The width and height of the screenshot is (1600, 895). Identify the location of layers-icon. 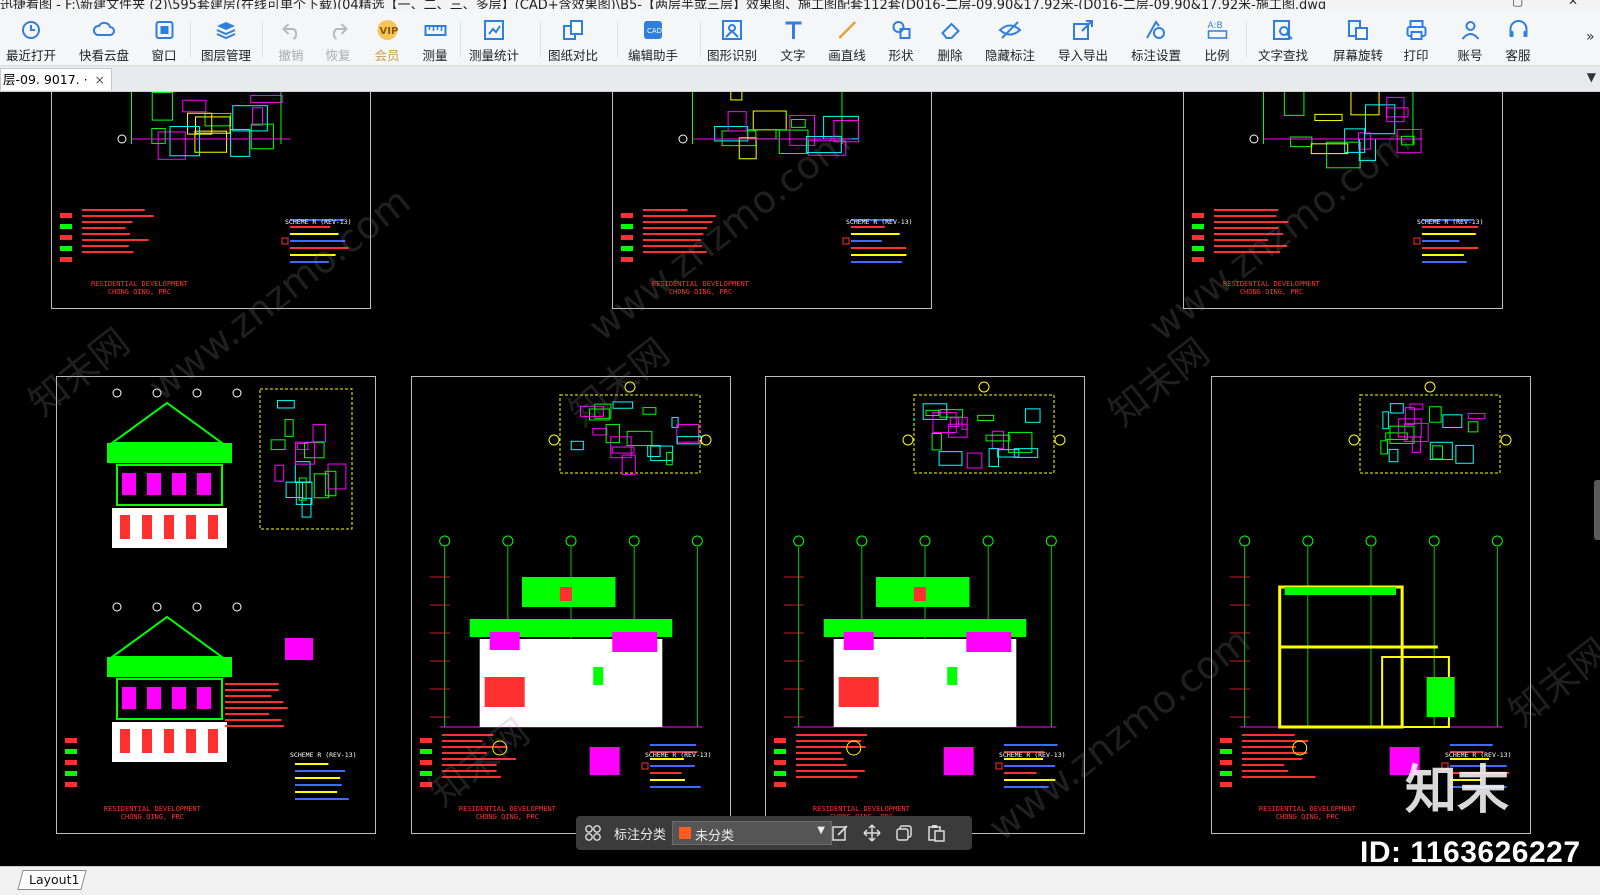
(226, 31).